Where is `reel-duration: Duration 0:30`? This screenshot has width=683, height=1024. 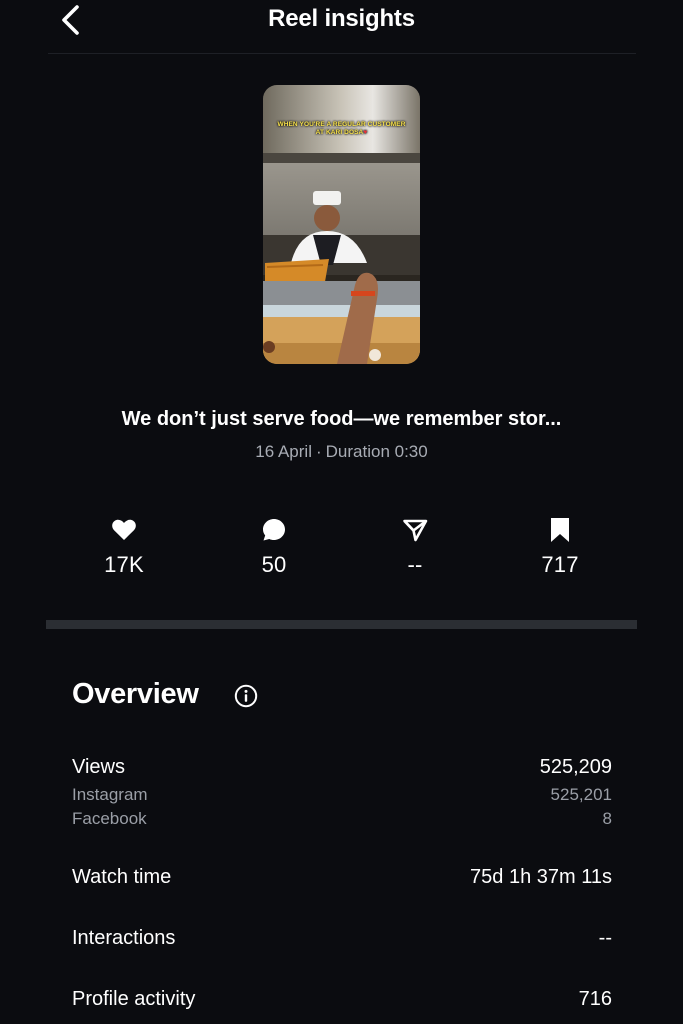
reel-duration: Duration 0:30 is located at coordinates (376, 451).